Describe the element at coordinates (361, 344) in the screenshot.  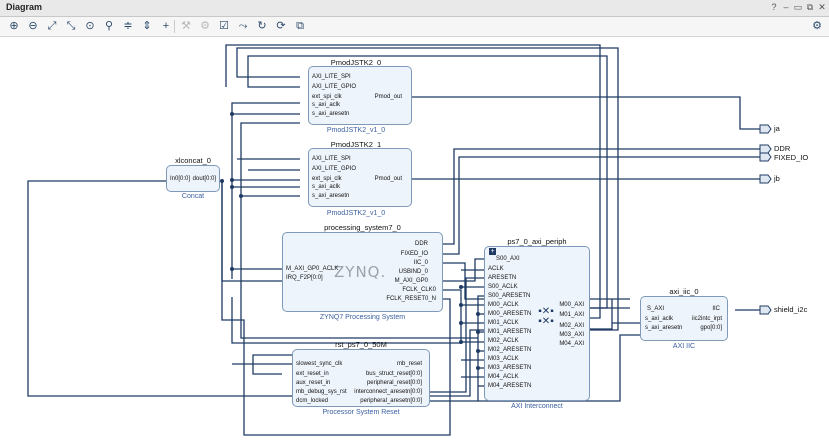
I see `rst-instance-name: rst_ps7_0_50M` at that location.